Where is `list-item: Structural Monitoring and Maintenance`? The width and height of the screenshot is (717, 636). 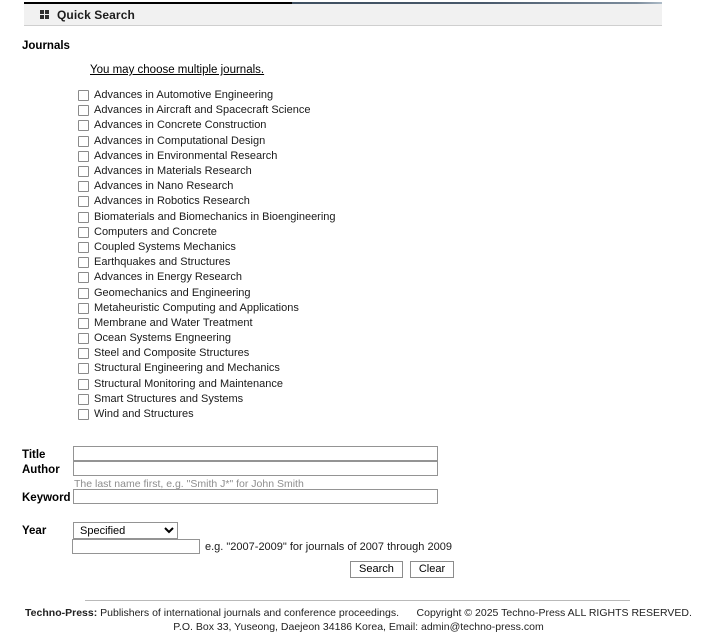
list-item: Structural Monitoring and Maintenance is located at coordinates (288, 384).